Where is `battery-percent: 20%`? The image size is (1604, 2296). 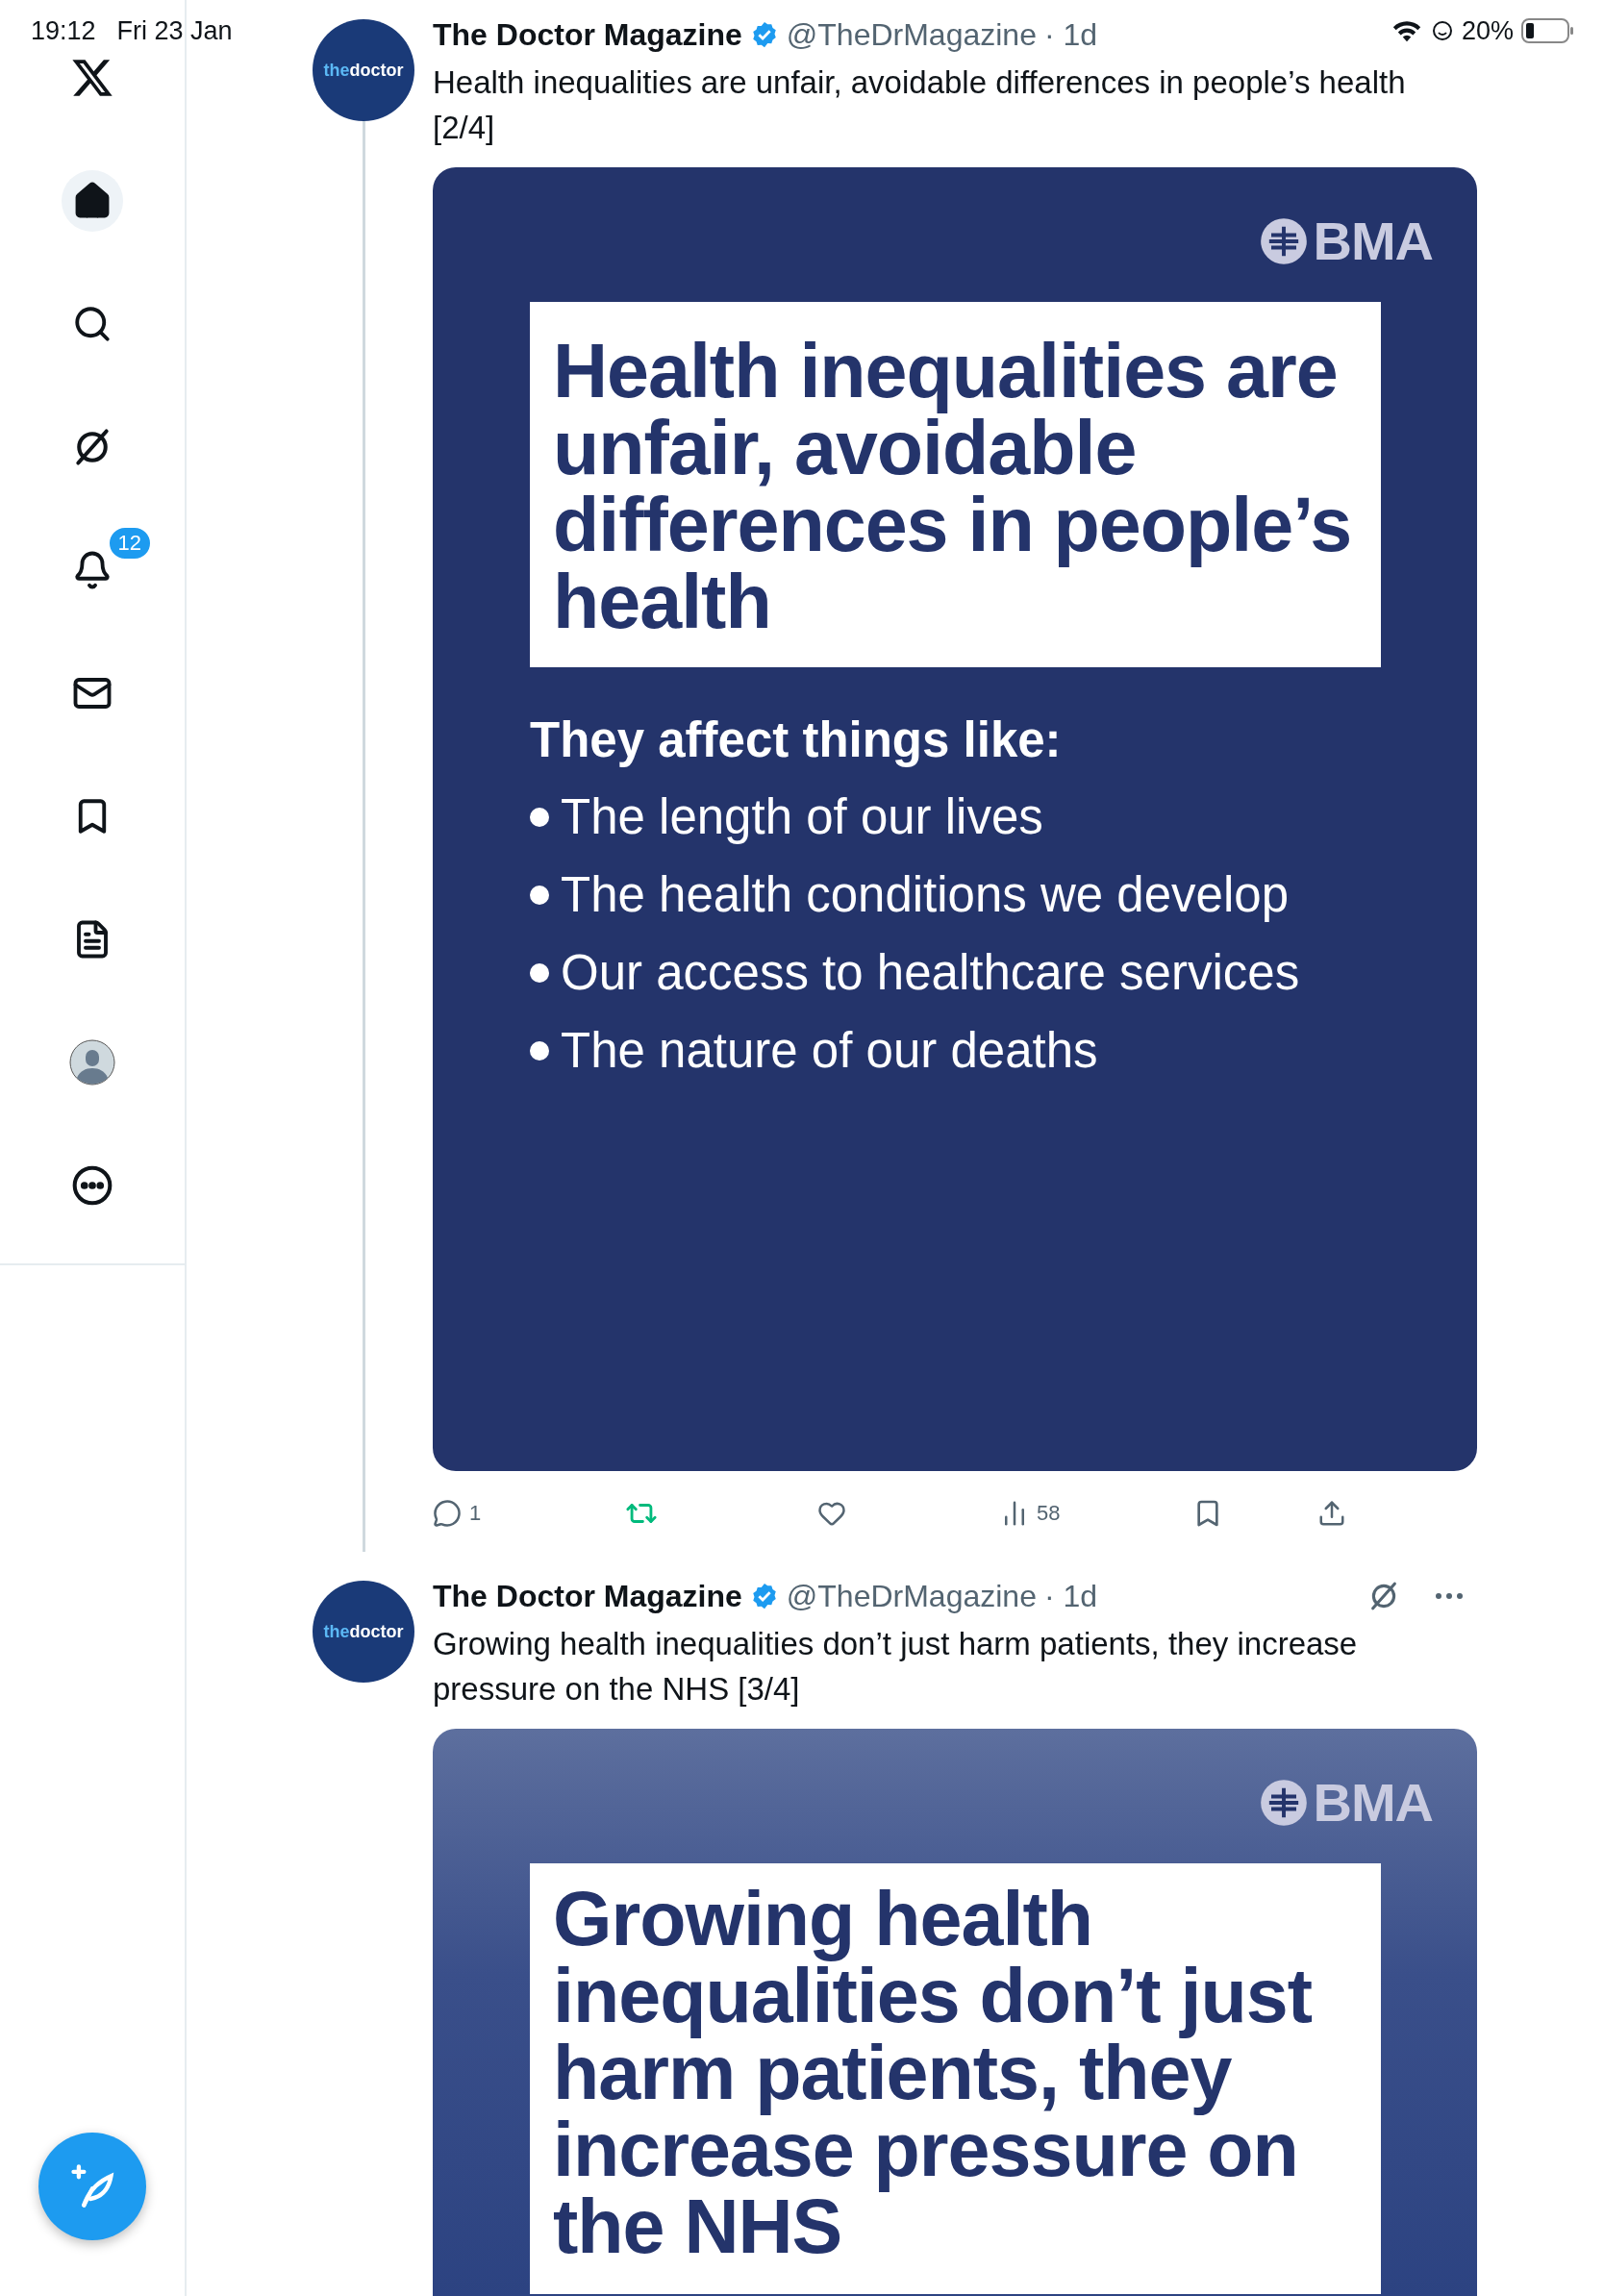
battery-percent: 20% is located at coordinates (1487, 30).